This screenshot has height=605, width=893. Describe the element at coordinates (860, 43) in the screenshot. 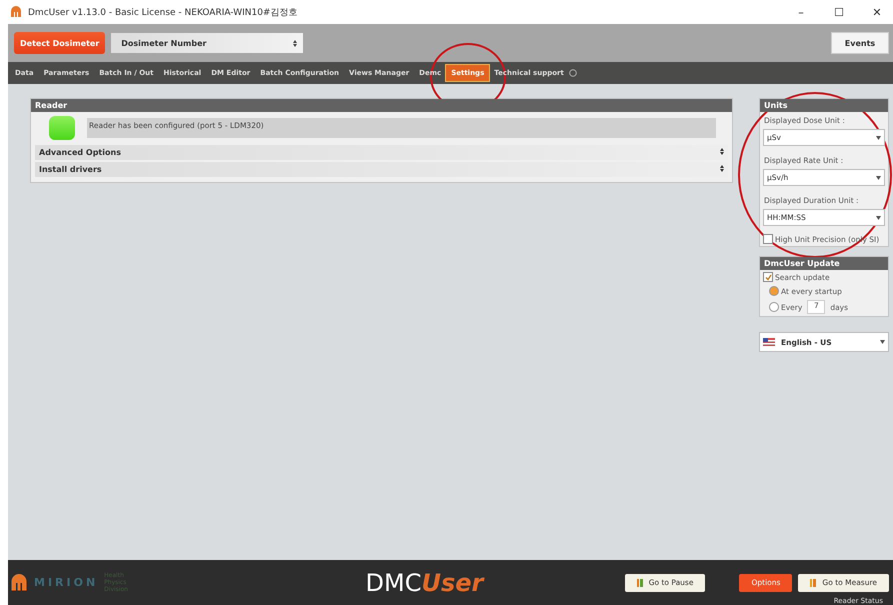

I see `events-button: Events` at that location.